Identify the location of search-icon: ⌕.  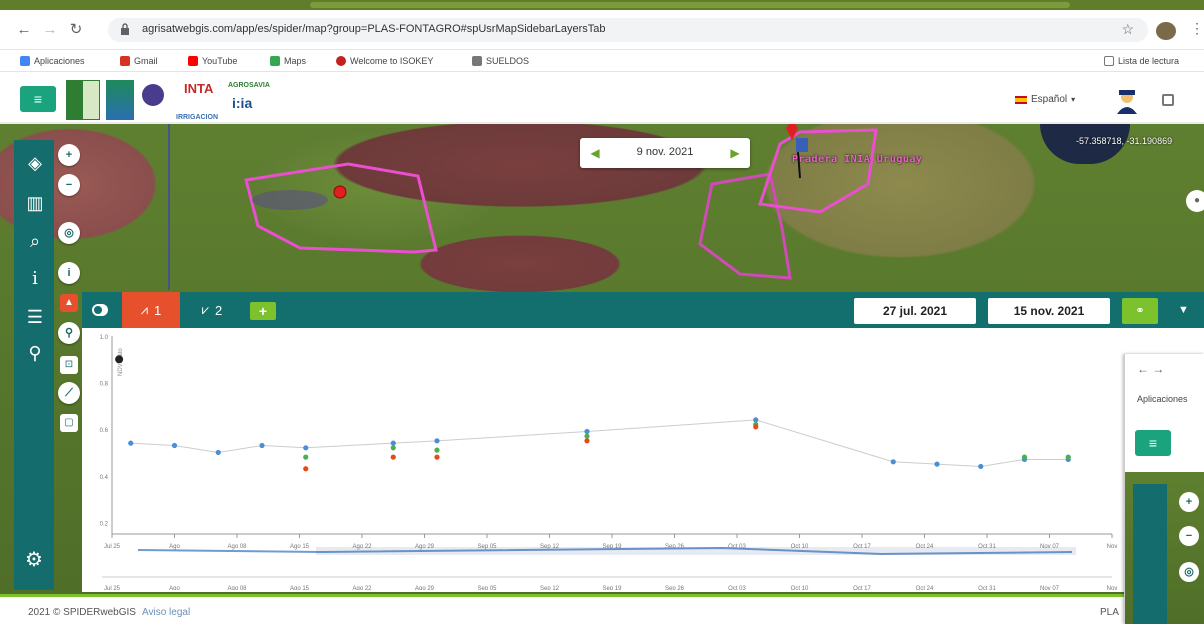
(35, 241).